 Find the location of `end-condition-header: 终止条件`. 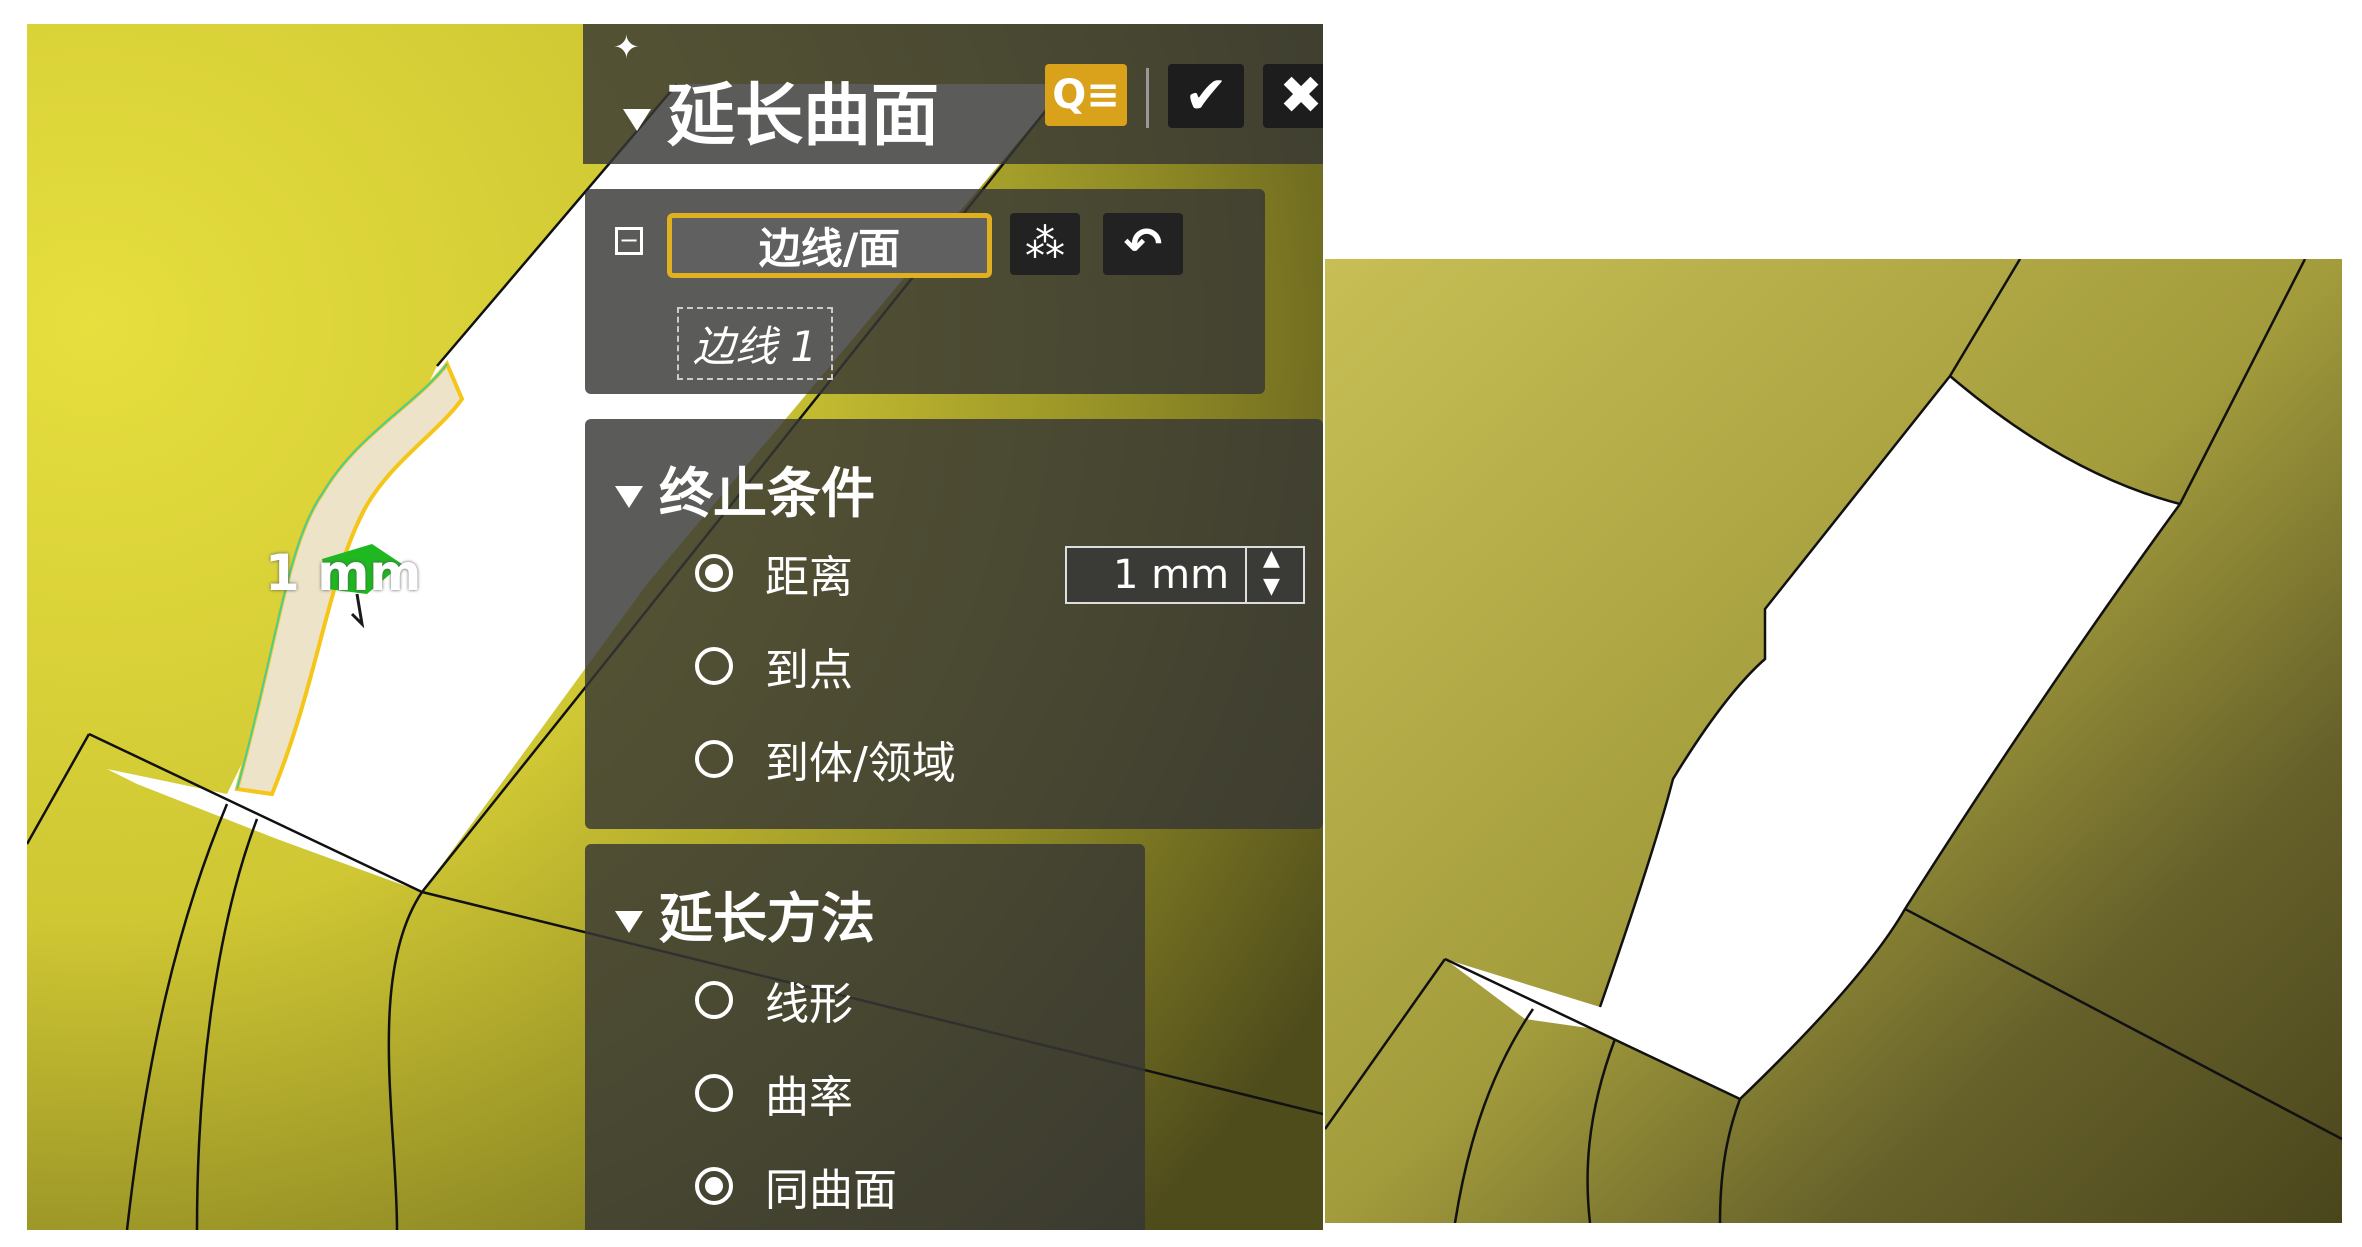

end-condition-header: 终止条件 is located at coordinates (745, 488).